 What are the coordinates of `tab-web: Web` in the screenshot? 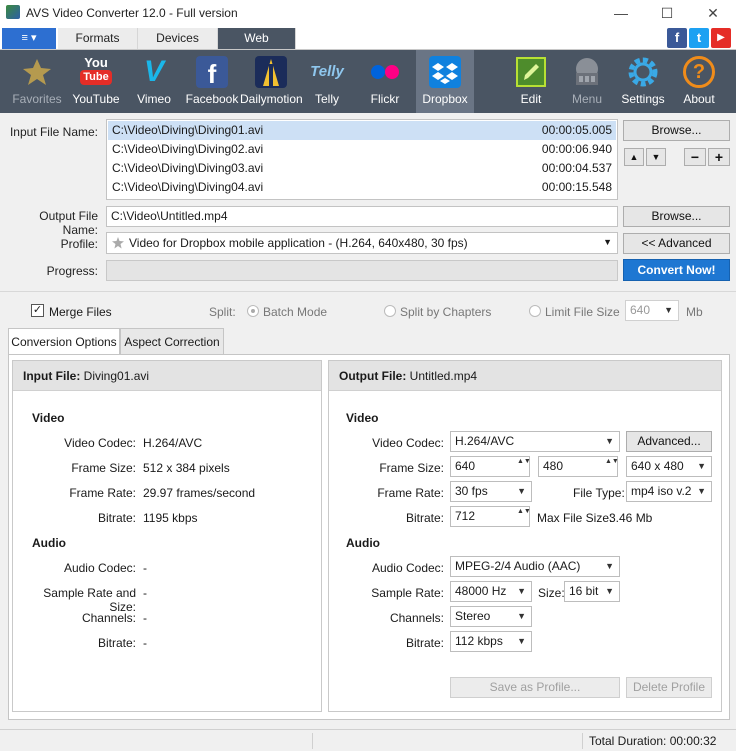 It's located at (257, 38).